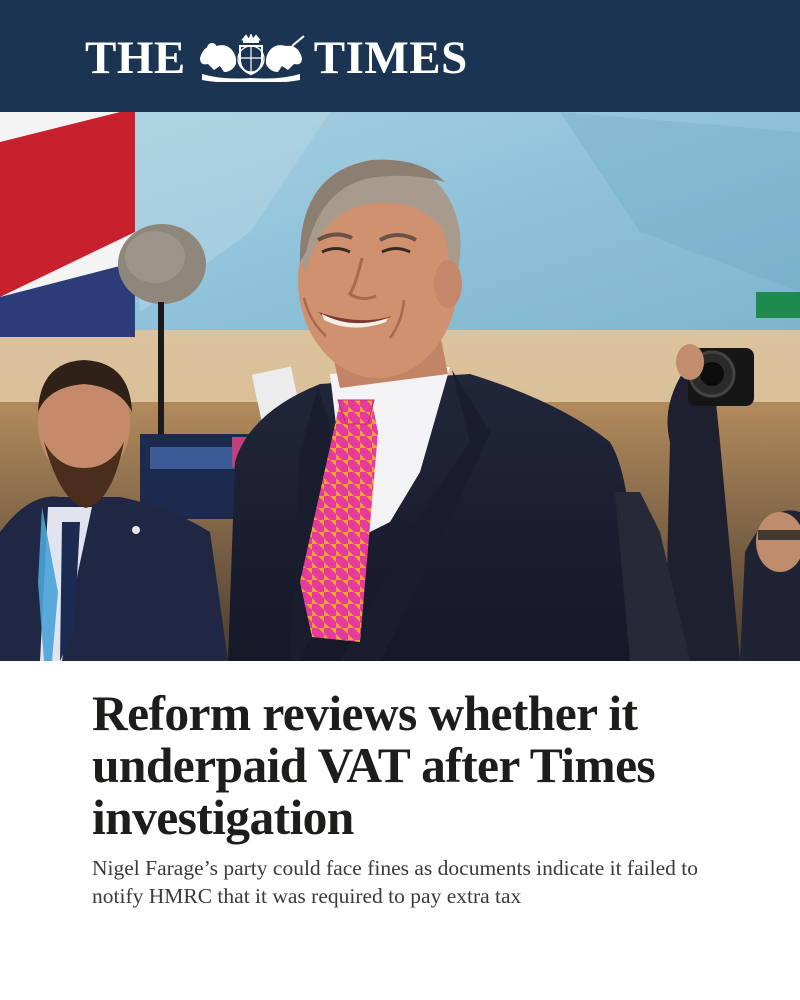 This screenshot has width=800, height=1000. What do you see at coordinates (390, 57) in the screenshot?
I see `logo-word-times: TIMES` at bounding box center [390, 57].